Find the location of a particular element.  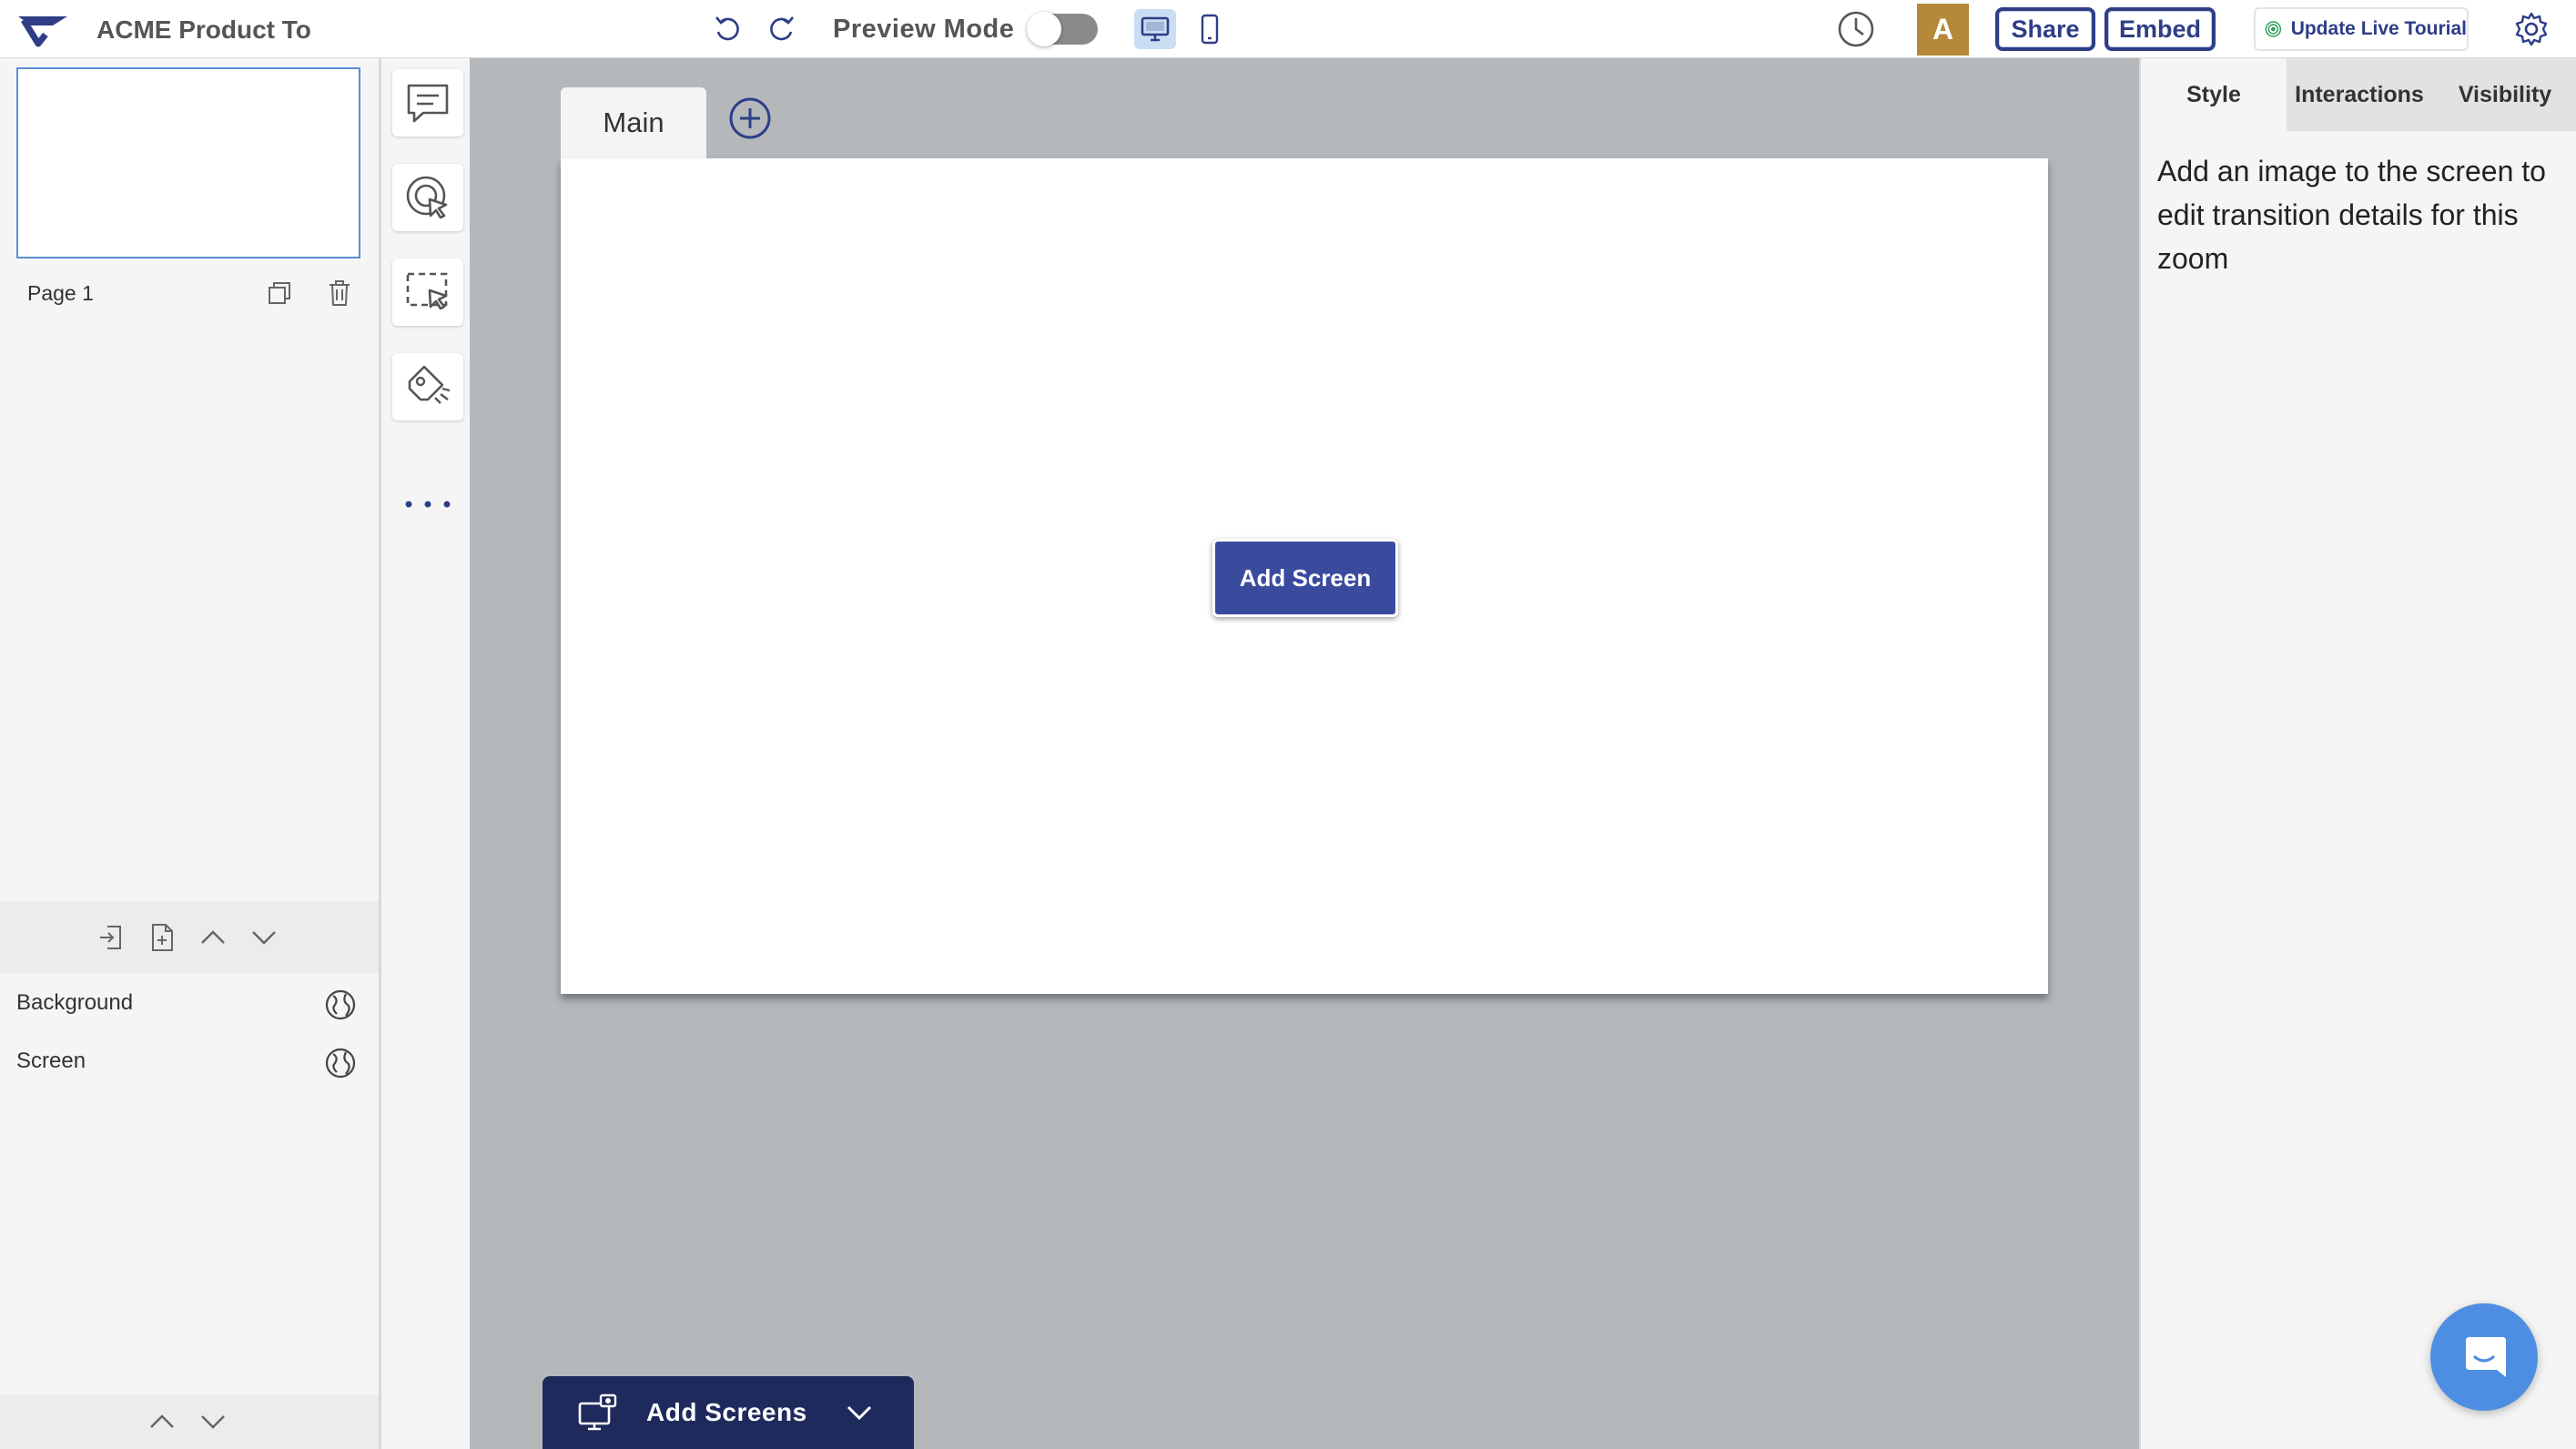

comment-icon is located at coordinates (427, 103).